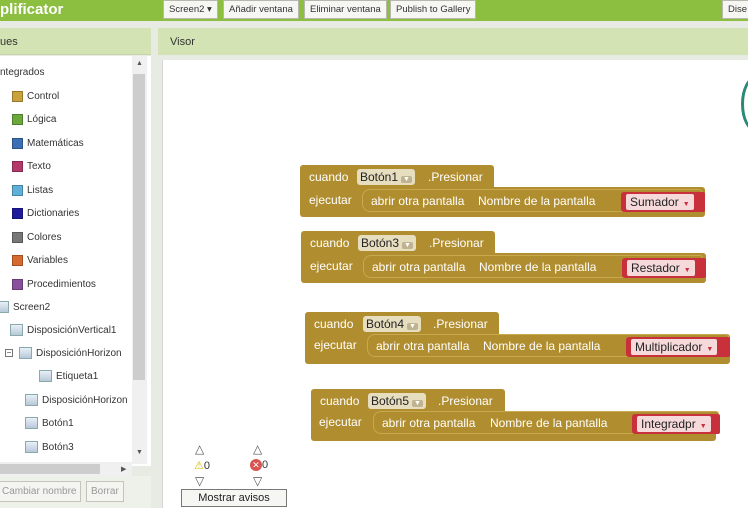 The image size is (748, 508). Describe the element at coordinates (39, 166) in the screenshot. I see `tree-item-label: Texto` at that location.